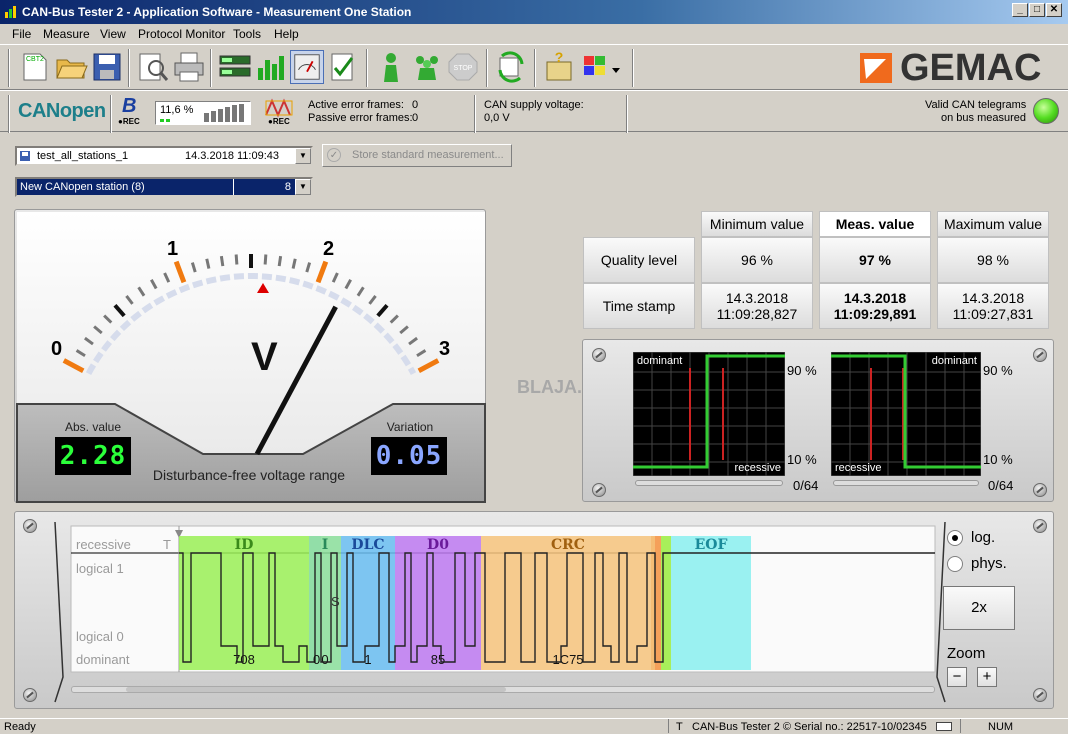 The height and width of the screenshot is (734, 1068). I want to click on status-num: NUM, so click(1001, 727).